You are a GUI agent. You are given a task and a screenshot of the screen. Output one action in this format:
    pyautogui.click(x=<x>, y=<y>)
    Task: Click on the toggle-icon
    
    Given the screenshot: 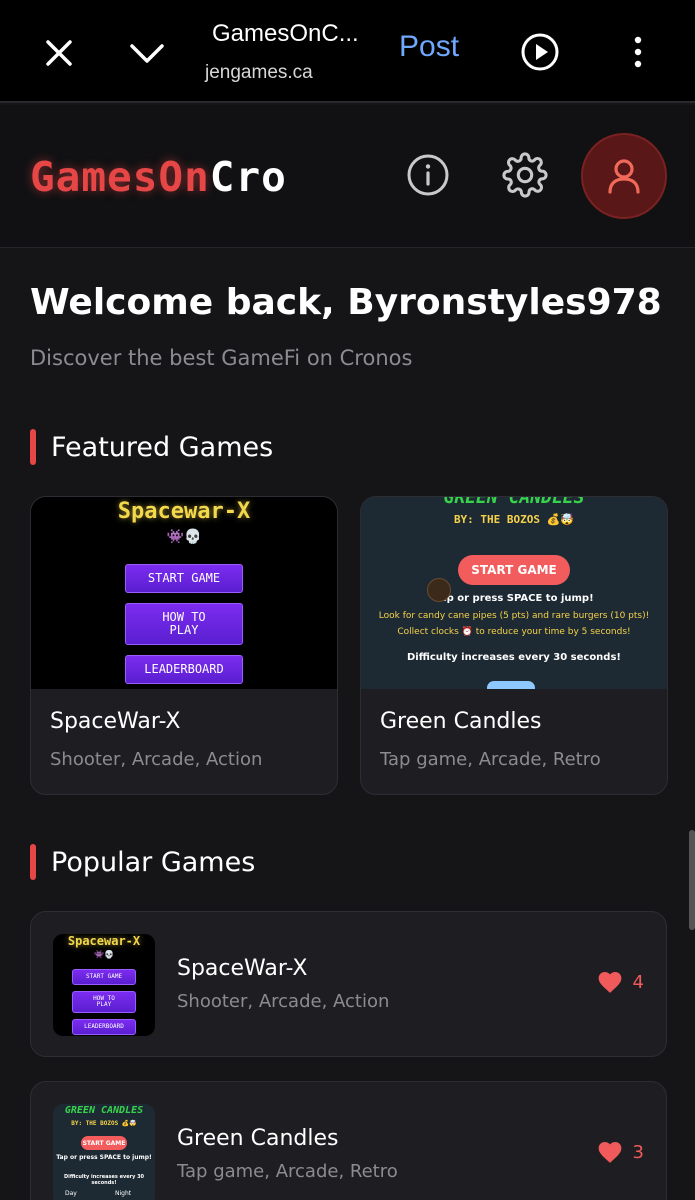 What is the action you would take?
    pyautogui.click(x=511, y=685)
    